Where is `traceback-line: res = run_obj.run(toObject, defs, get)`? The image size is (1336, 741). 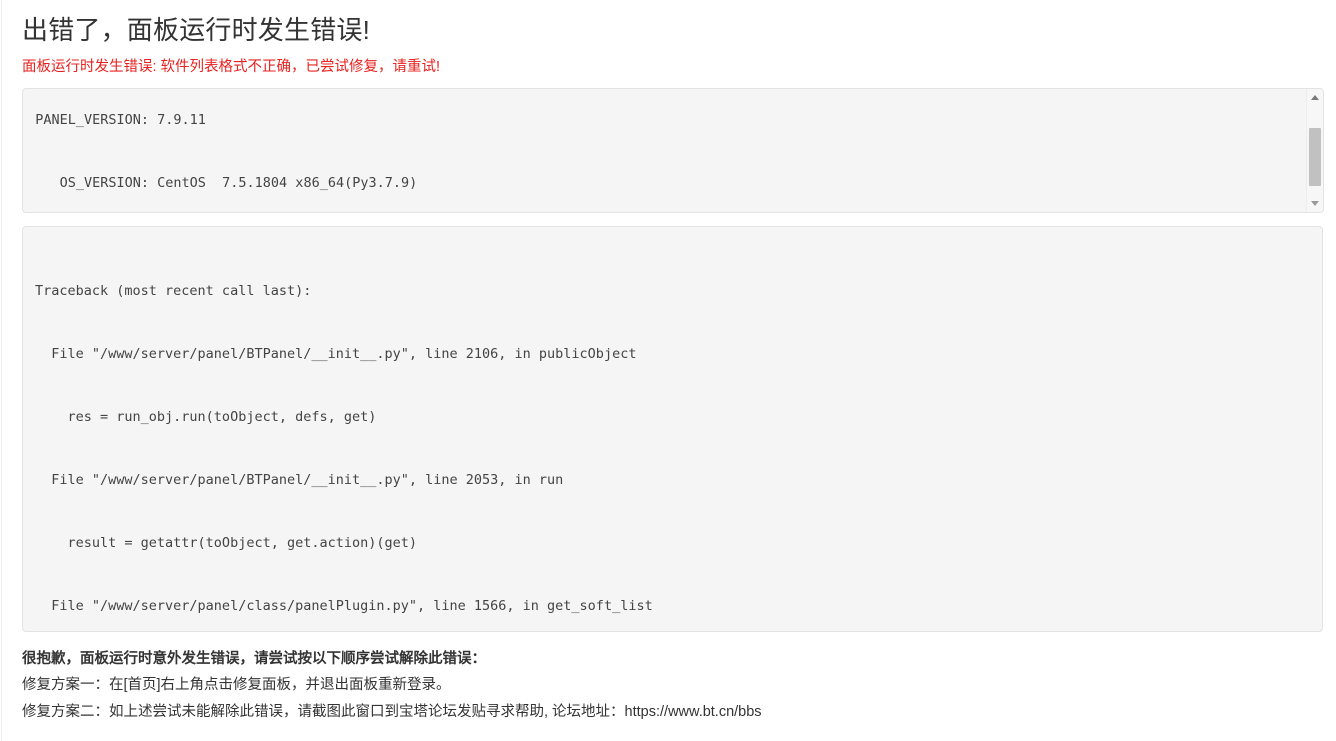
traceback-line: res = run_obj.run(toObject, defs, get) is located at coordinates (206, 417).